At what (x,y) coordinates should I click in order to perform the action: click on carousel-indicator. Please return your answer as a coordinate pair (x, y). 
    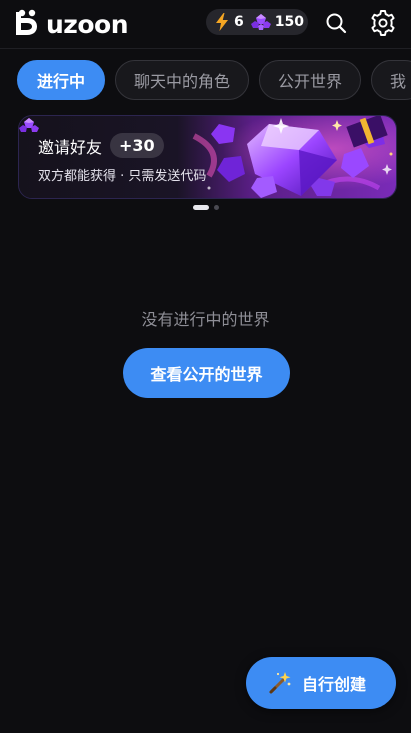
    Looking at the image, I should click on (206, 207).